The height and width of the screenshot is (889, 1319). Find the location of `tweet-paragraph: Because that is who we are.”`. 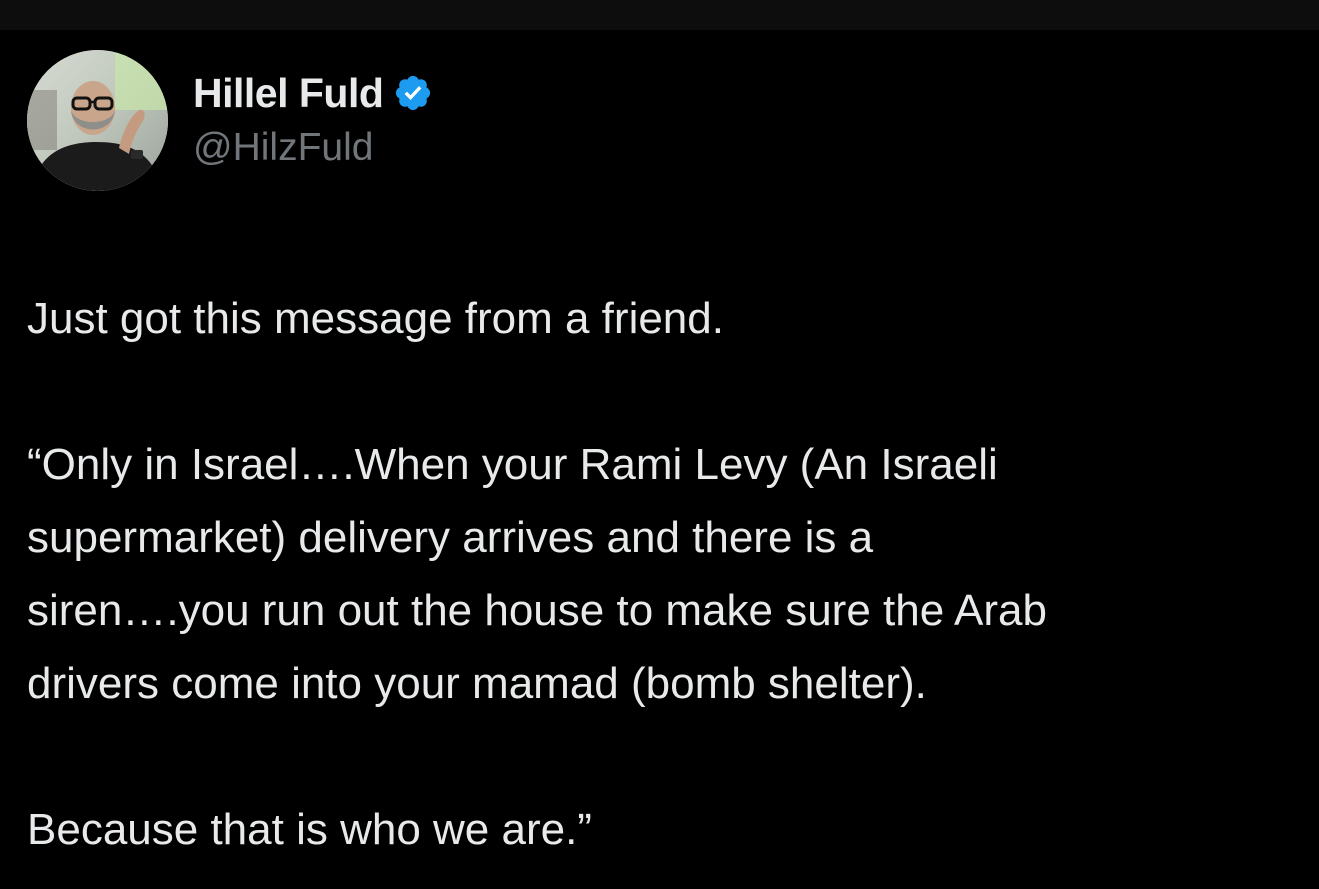

tweet-paragraph: Because that is who we are.” is located at coordinates (309, 829).